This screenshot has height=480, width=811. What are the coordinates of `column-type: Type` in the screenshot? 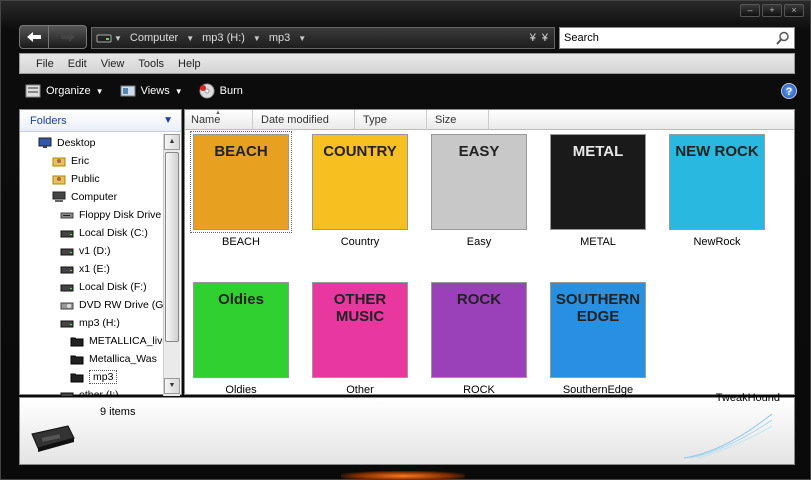 It's located at (392, 120).